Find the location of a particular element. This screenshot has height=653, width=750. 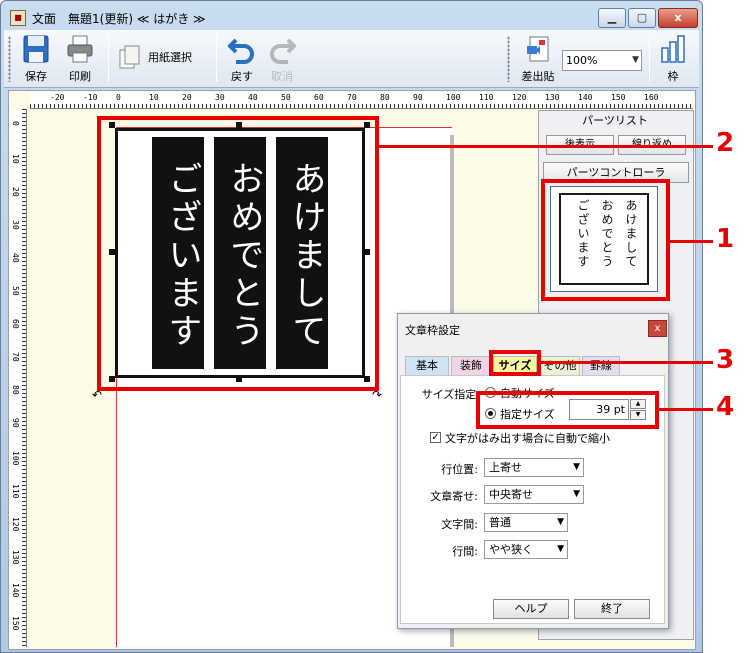

size-spec-label: サイズ指定: is located at coordinates (450, 394).